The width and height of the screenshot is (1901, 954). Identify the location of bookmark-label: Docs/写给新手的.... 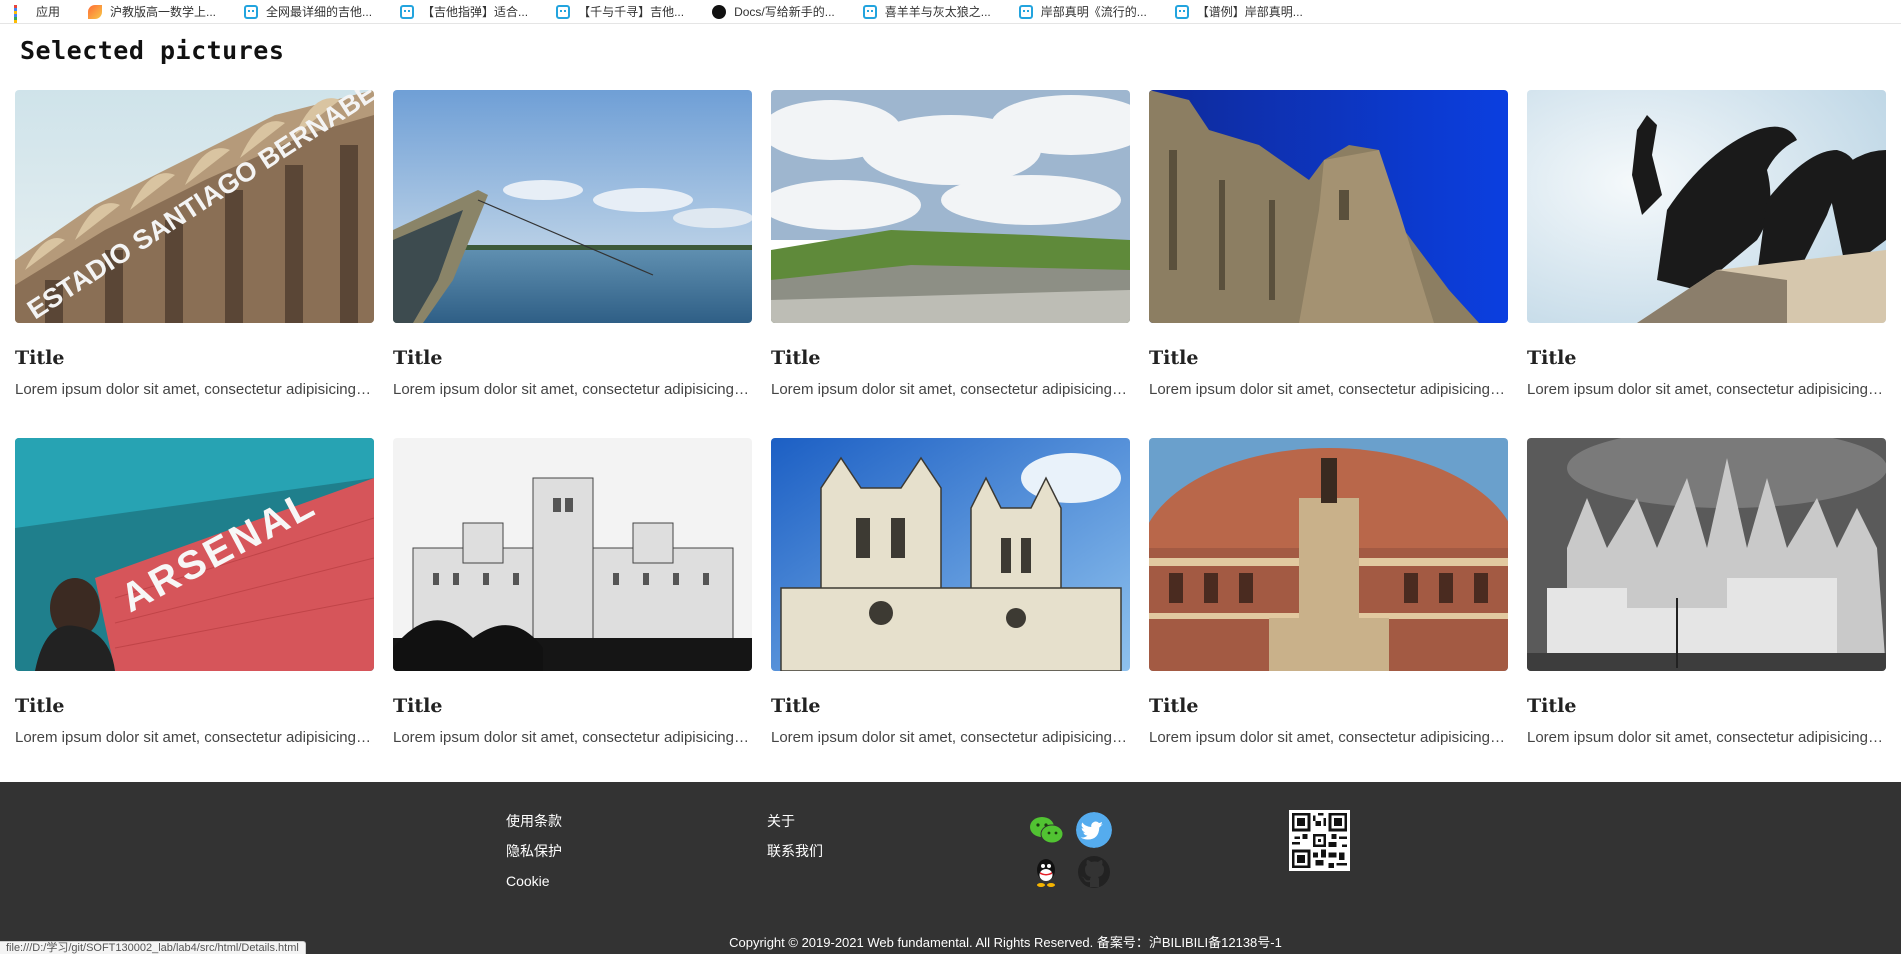
(784, 12).